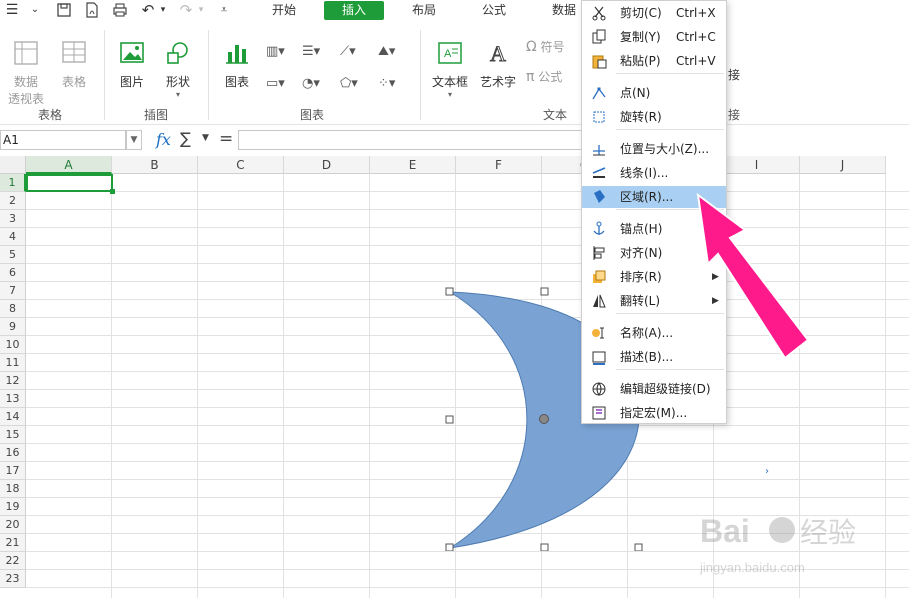 This screenshot has width=909, height=598. What do you see at coordinates (13, 417) in the screenshot?
I see `row-header-14: 14` at bounding box center [13, 417].